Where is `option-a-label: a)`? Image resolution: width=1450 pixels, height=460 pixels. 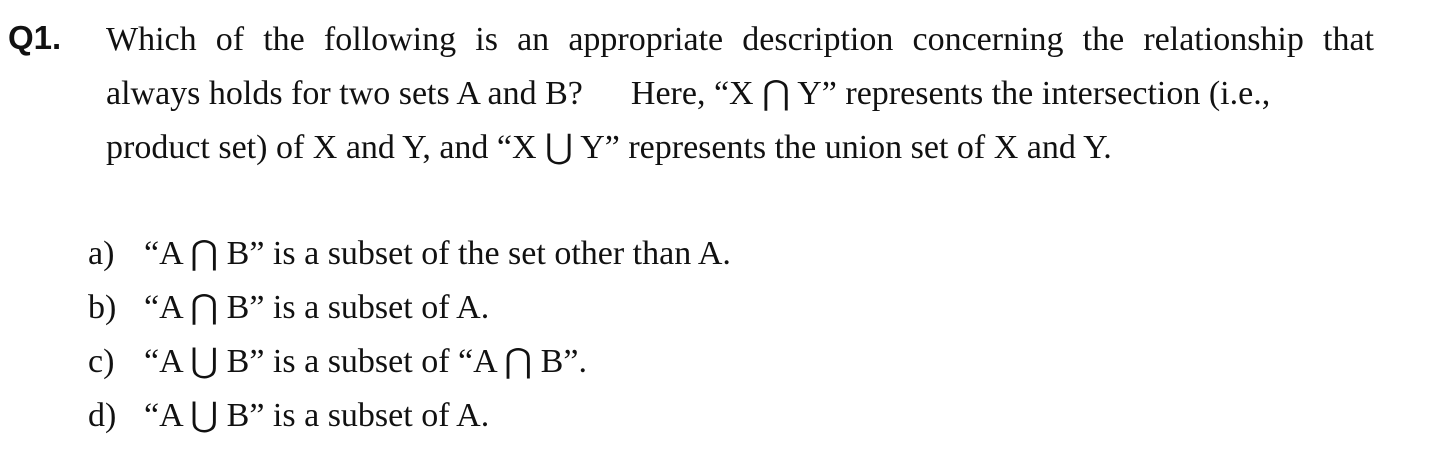 option-a-label: a) is located at coordinates (101, 253).